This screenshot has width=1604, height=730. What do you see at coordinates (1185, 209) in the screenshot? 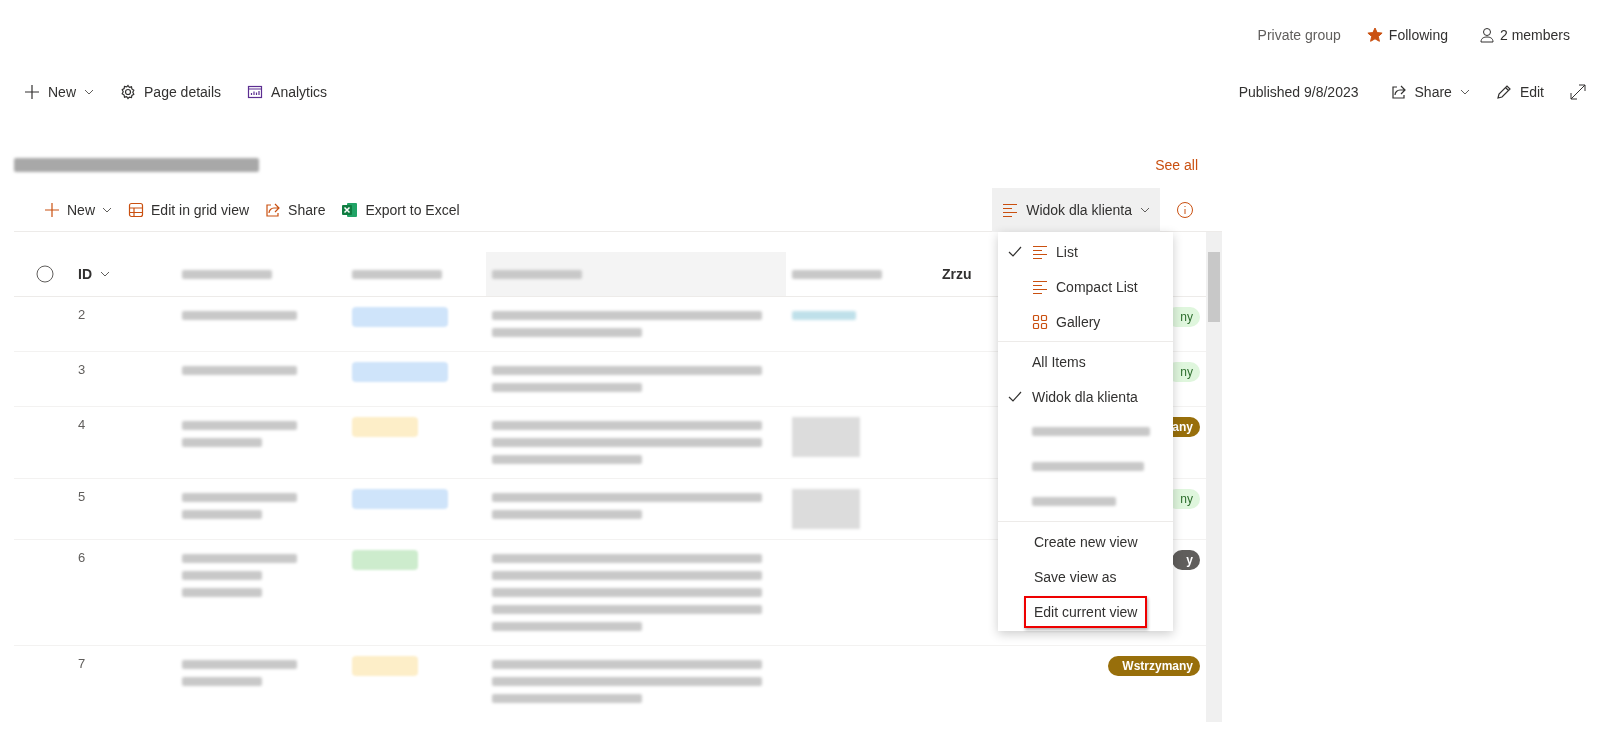
I see `info-icon` at bounding box center [1185, 209].